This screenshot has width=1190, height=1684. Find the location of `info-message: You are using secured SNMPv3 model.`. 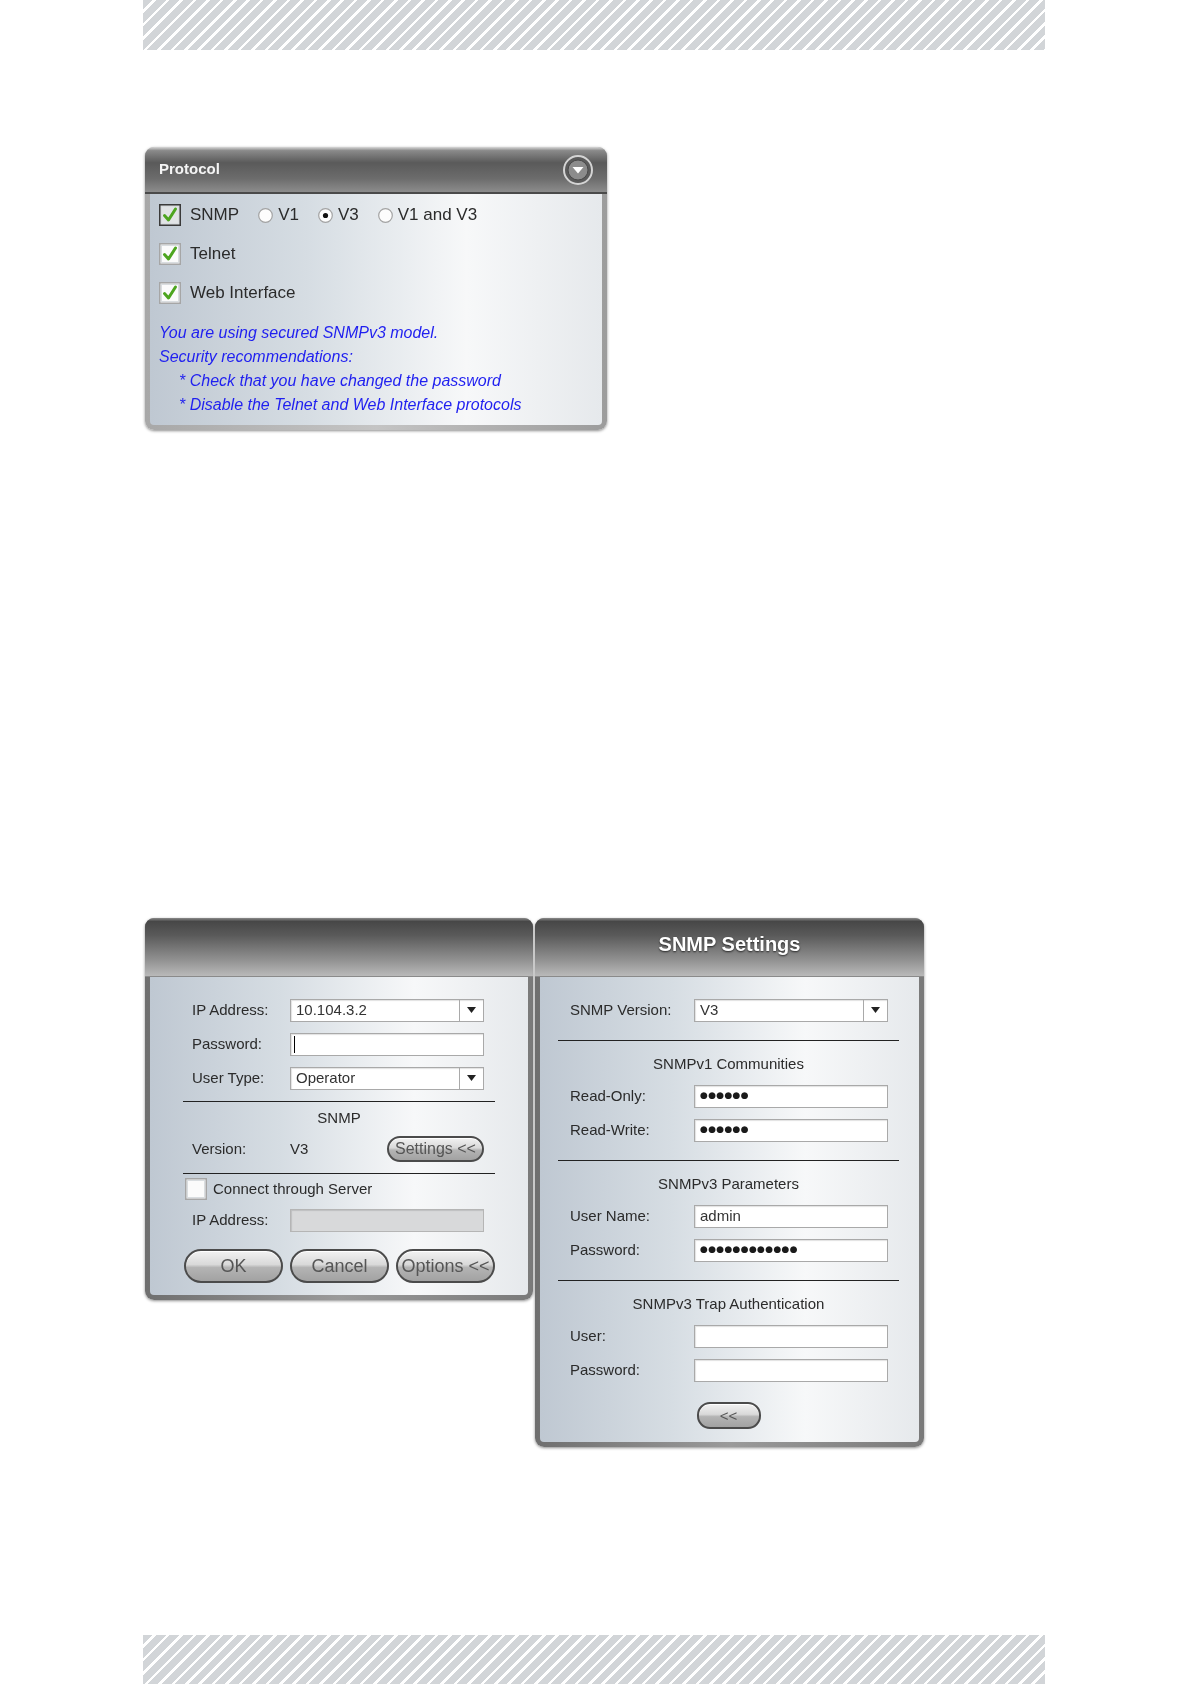

info-message: You are using secured SNMPv3 model. is located at coordinates (299, 333).